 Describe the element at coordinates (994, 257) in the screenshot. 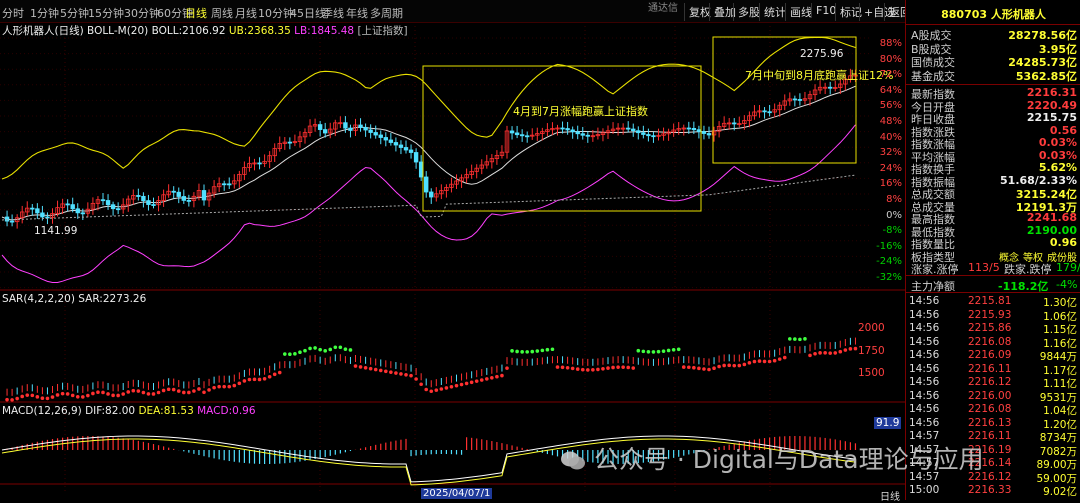

I see `quote-row: 板指类型 概念 等权 成份股` at that location.